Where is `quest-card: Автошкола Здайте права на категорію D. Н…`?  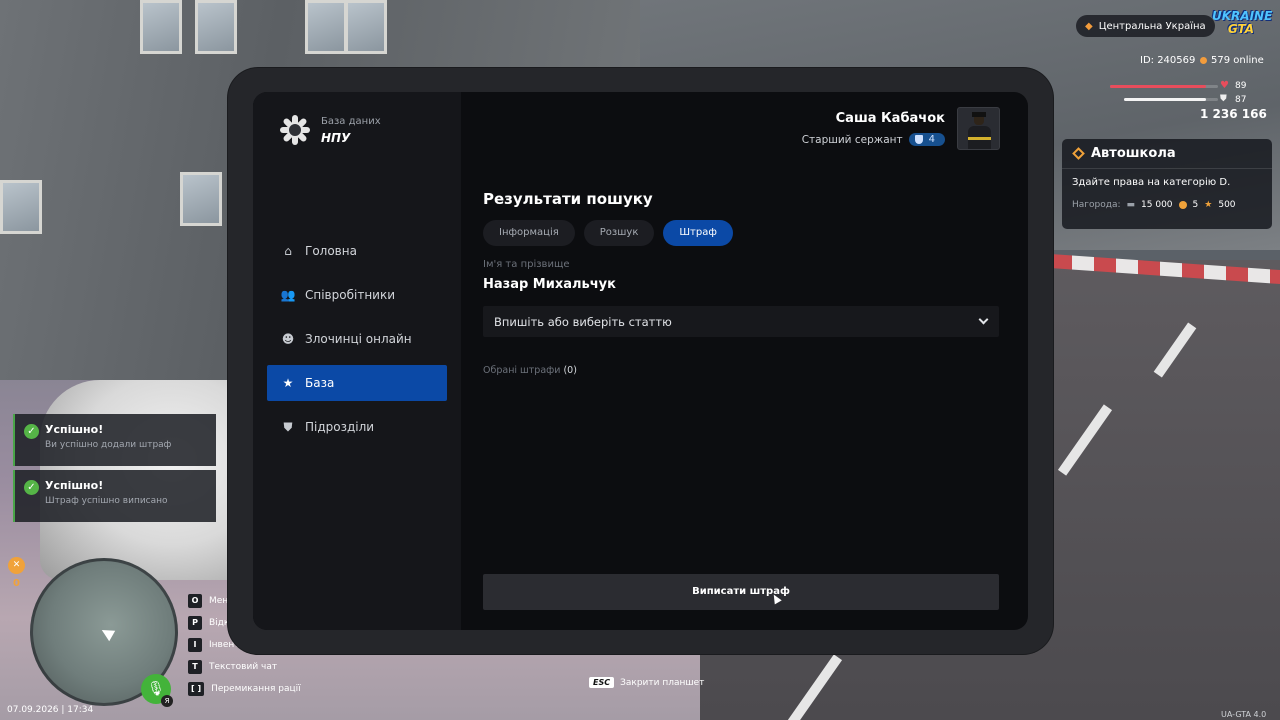 quest-card: Автошкола Здайте права на категорію D. Н… is located at coordinates (1167, 184).